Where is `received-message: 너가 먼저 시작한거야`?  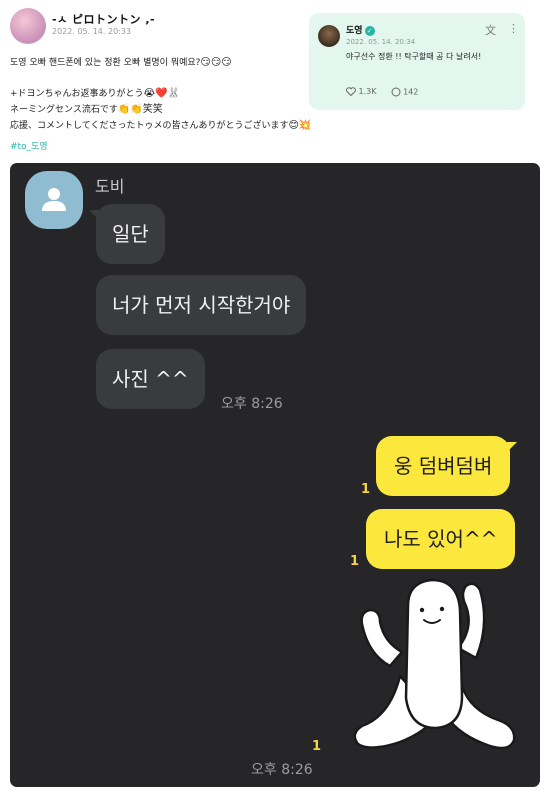
received-message: 너가 먼저 시작한거야 is located at coordinates (201, 305).